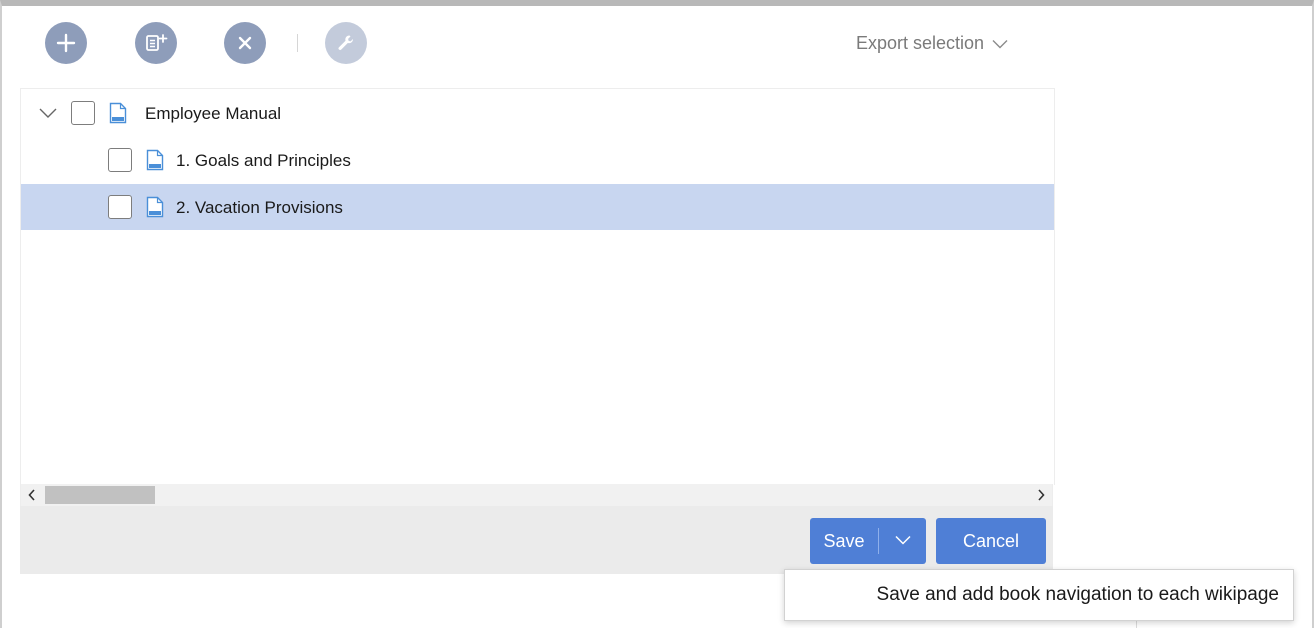  I want to click on save-options-toggle, so click(902, 541).